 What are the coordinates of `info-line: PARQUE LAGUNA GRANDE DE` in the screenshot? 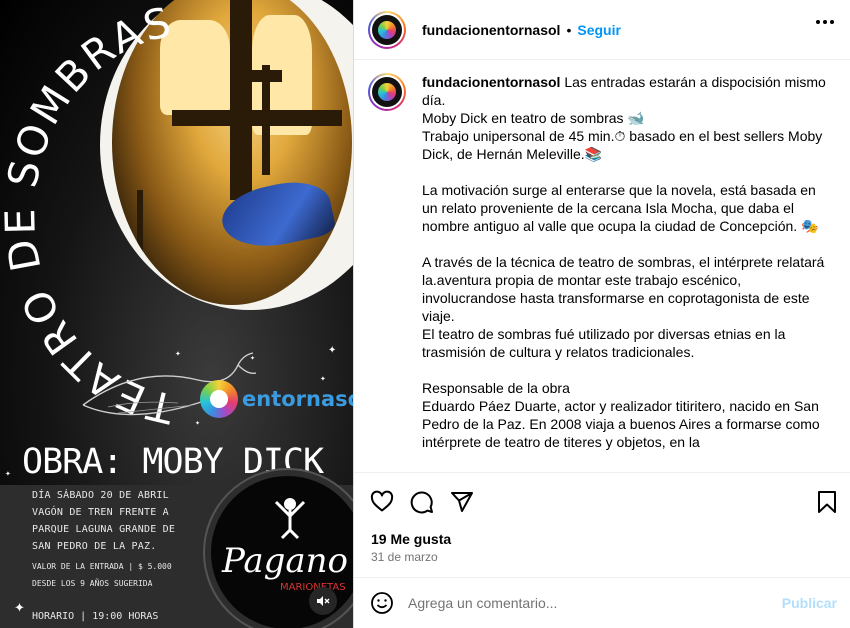 It's located at (104, 529).